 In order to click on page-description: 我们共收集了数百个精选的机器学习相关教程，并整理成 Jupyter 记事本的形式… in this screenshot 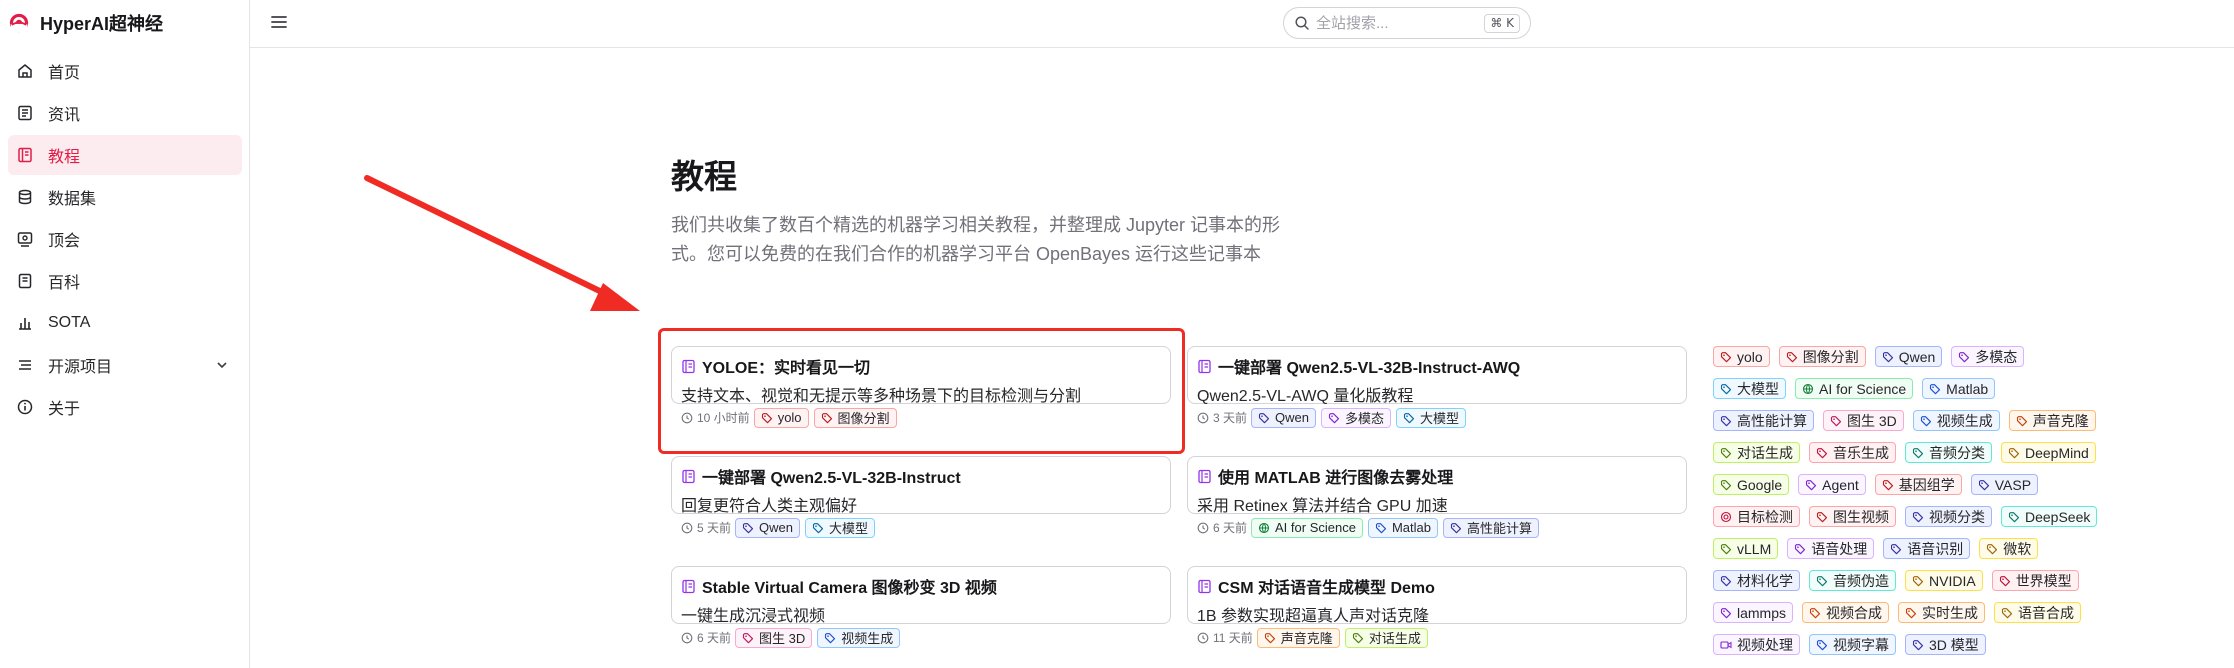, I will do `click(976, 239)`.